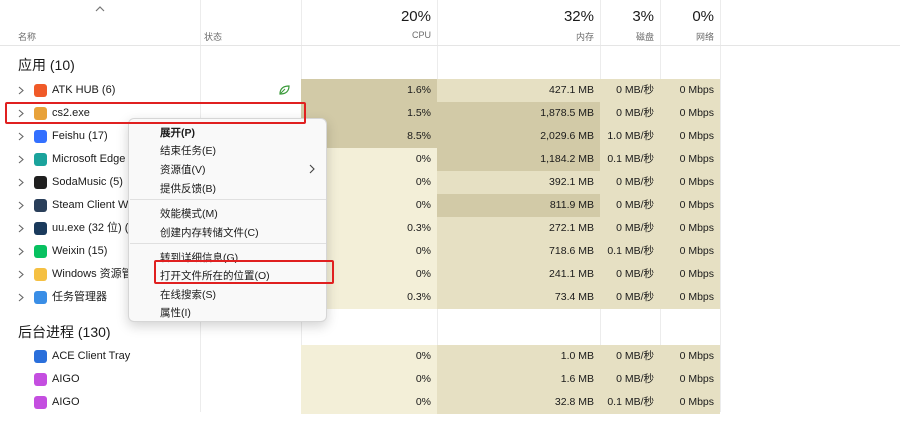  What do you see at coordinates (450, 356) in the screenshot?
I see `table-row: ACE Client Tray 0% 1.0 MB 0 MB/秒 0 Mbps` at bounding box center [450, 356].